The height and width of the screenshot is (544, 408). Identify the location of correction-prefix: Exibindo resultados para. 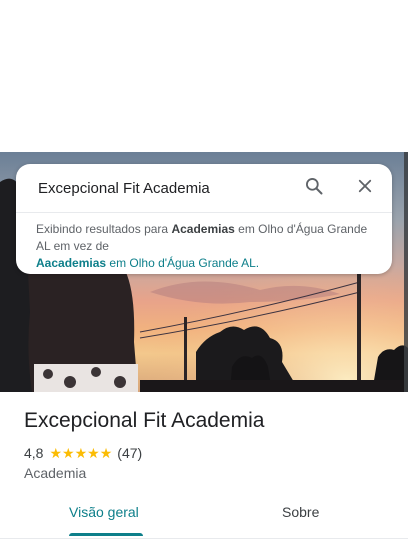
(102, 229).